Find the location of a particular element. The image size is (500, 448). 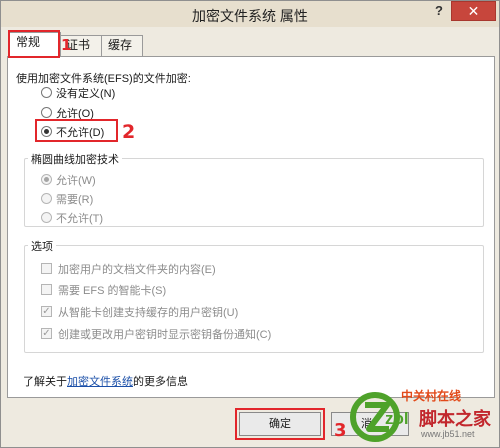

radio-ecc-require-label: 需要(R) is located at coordinates (75, 200).